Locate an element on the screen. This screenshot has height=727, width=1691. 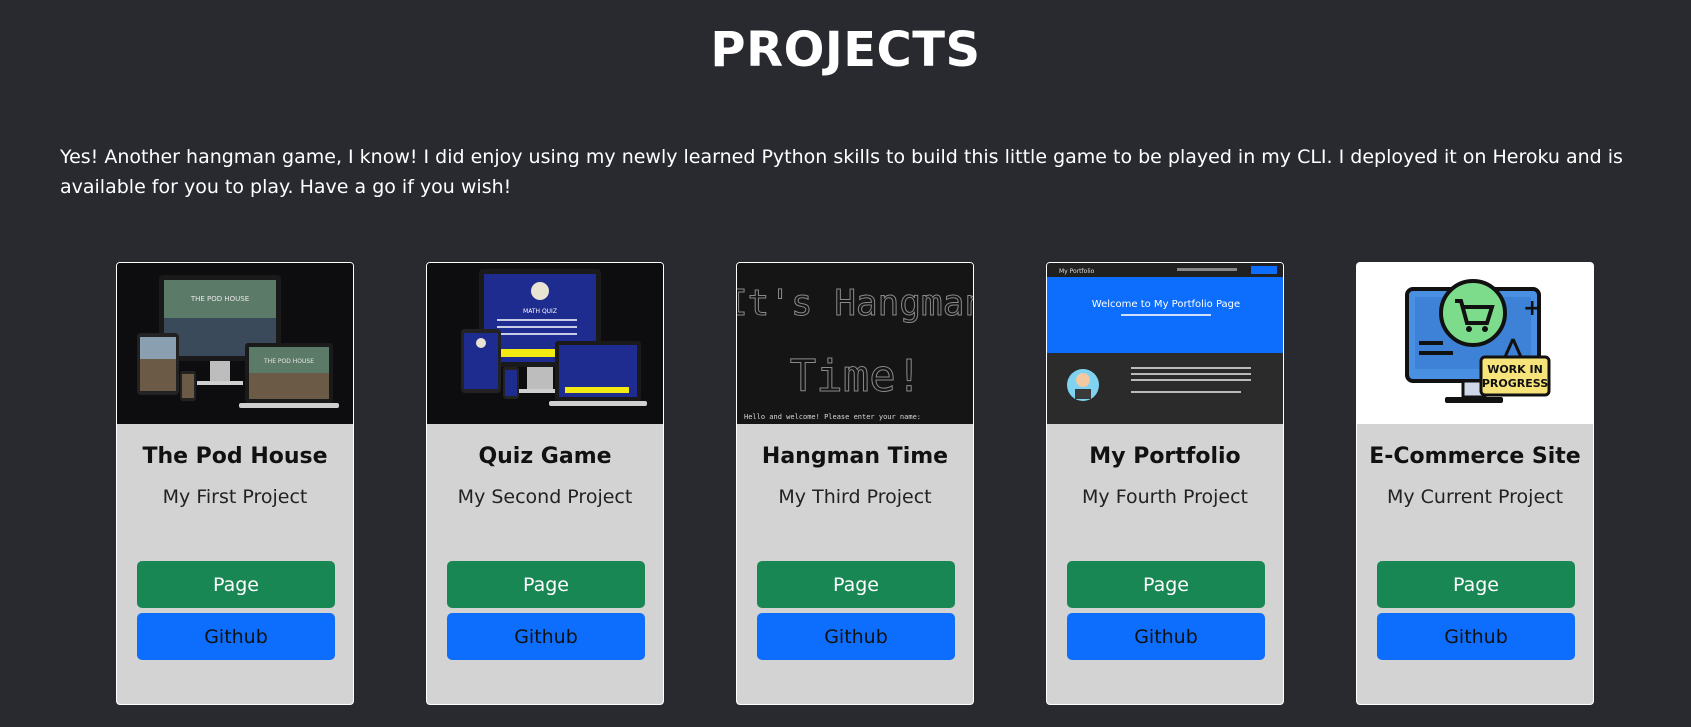
page-title: PROJECTS is located at coordinates (845, 50).